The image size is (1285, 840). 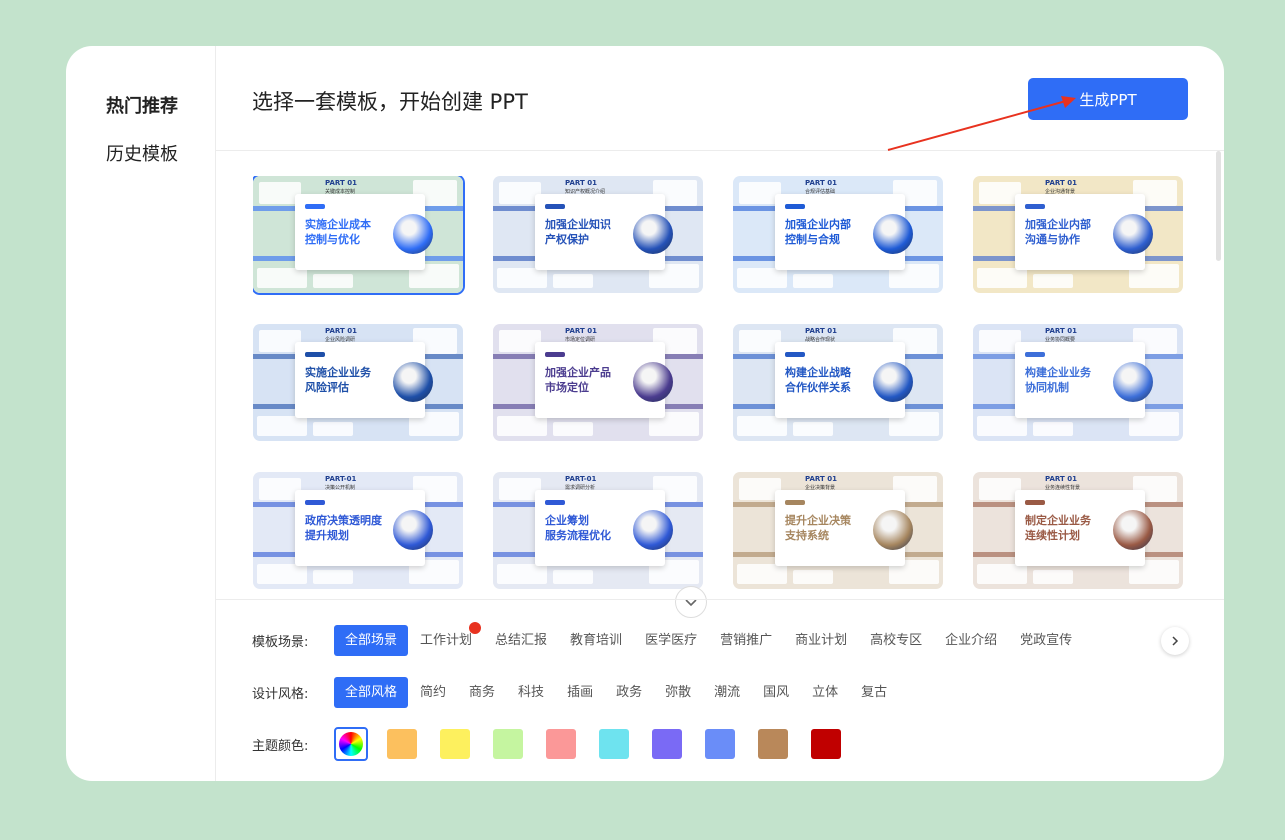 What do you see at coordinates (1078, 382) in the screenshot?
I see `template-card: PART 01 业务协同概要 构建企业业务 协同机制` at bounding box center [1078, 382].